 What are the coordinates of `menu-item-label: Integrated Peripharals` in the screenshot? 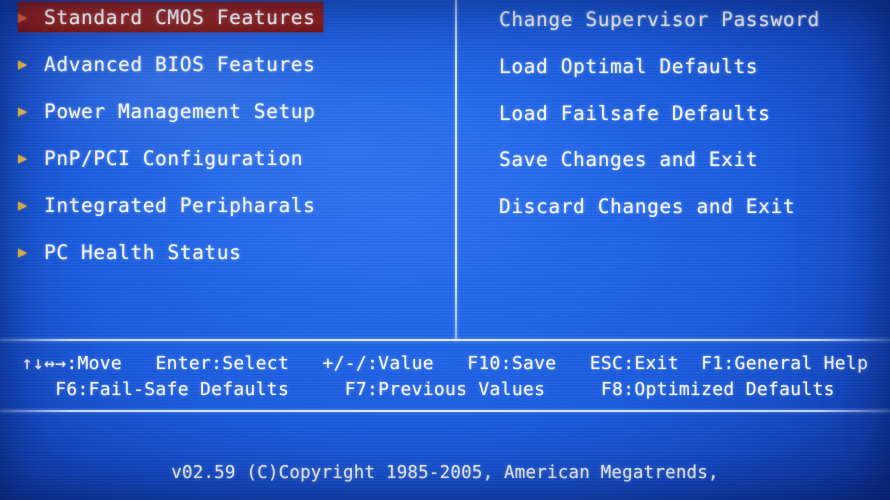 It's located at (180, 205).